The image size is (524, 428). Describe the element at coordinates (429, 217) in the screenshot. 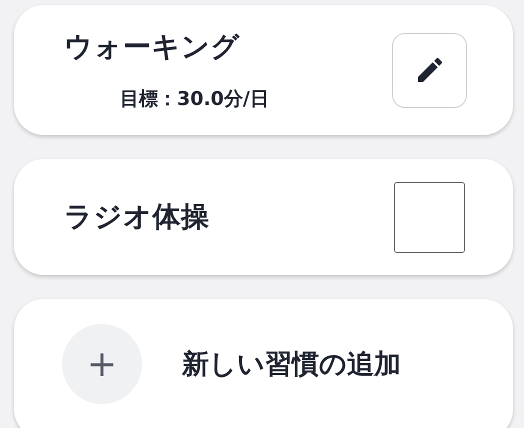

I see `checkbox` at that location.